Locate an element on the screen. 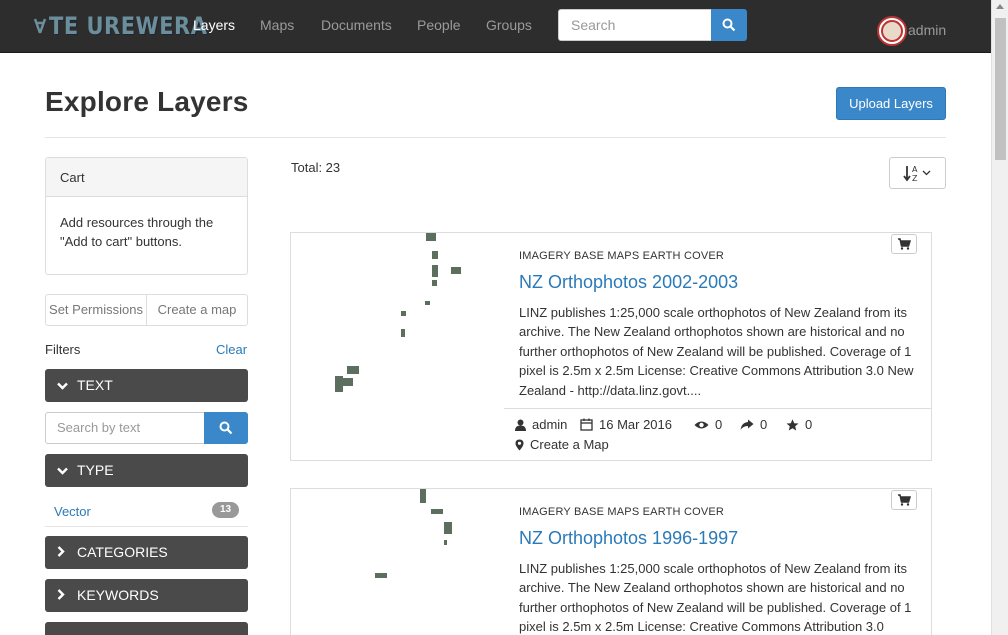 The width and height of the screenshot is (1008, 635). scroll-thumb is located at coordinates (1000, 89).